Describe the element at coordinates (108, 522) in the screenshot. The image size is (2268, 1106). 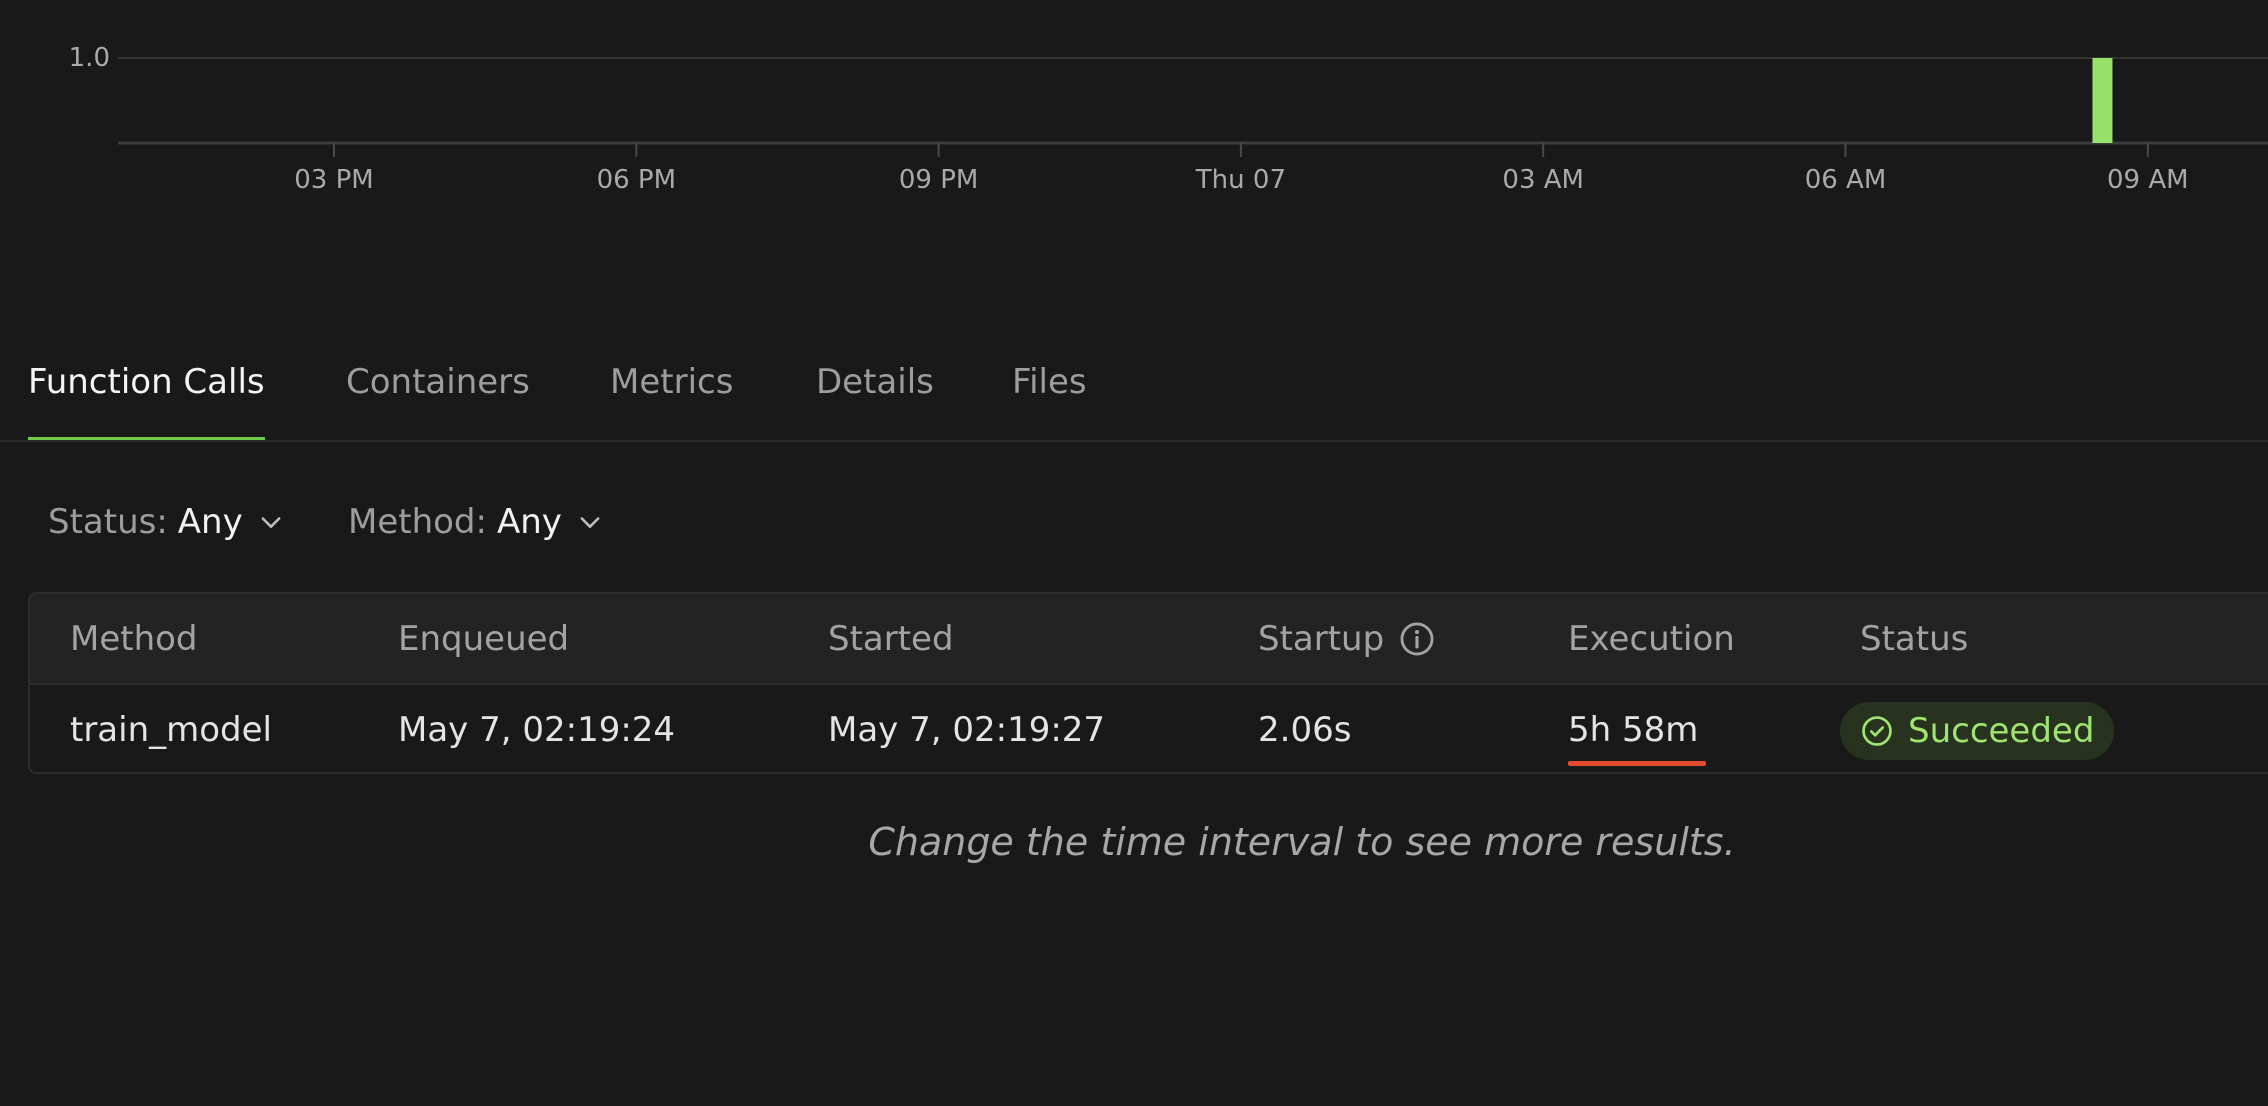
I see `status-filter-label: Status:` at that location.